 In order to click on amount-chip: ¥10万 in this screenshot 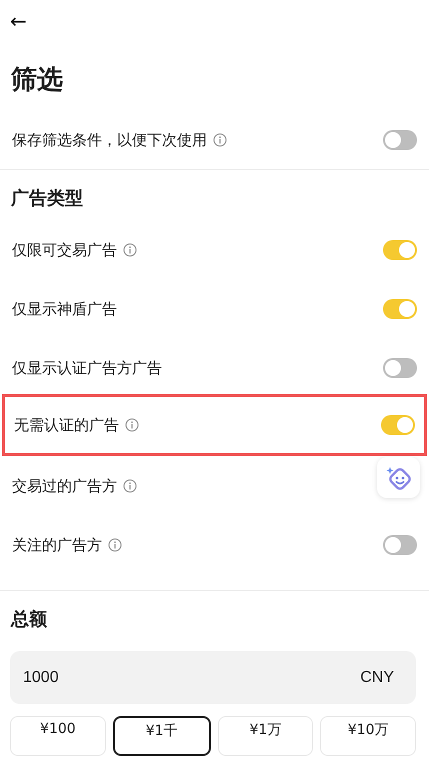, I will do `click(368, 736)`.